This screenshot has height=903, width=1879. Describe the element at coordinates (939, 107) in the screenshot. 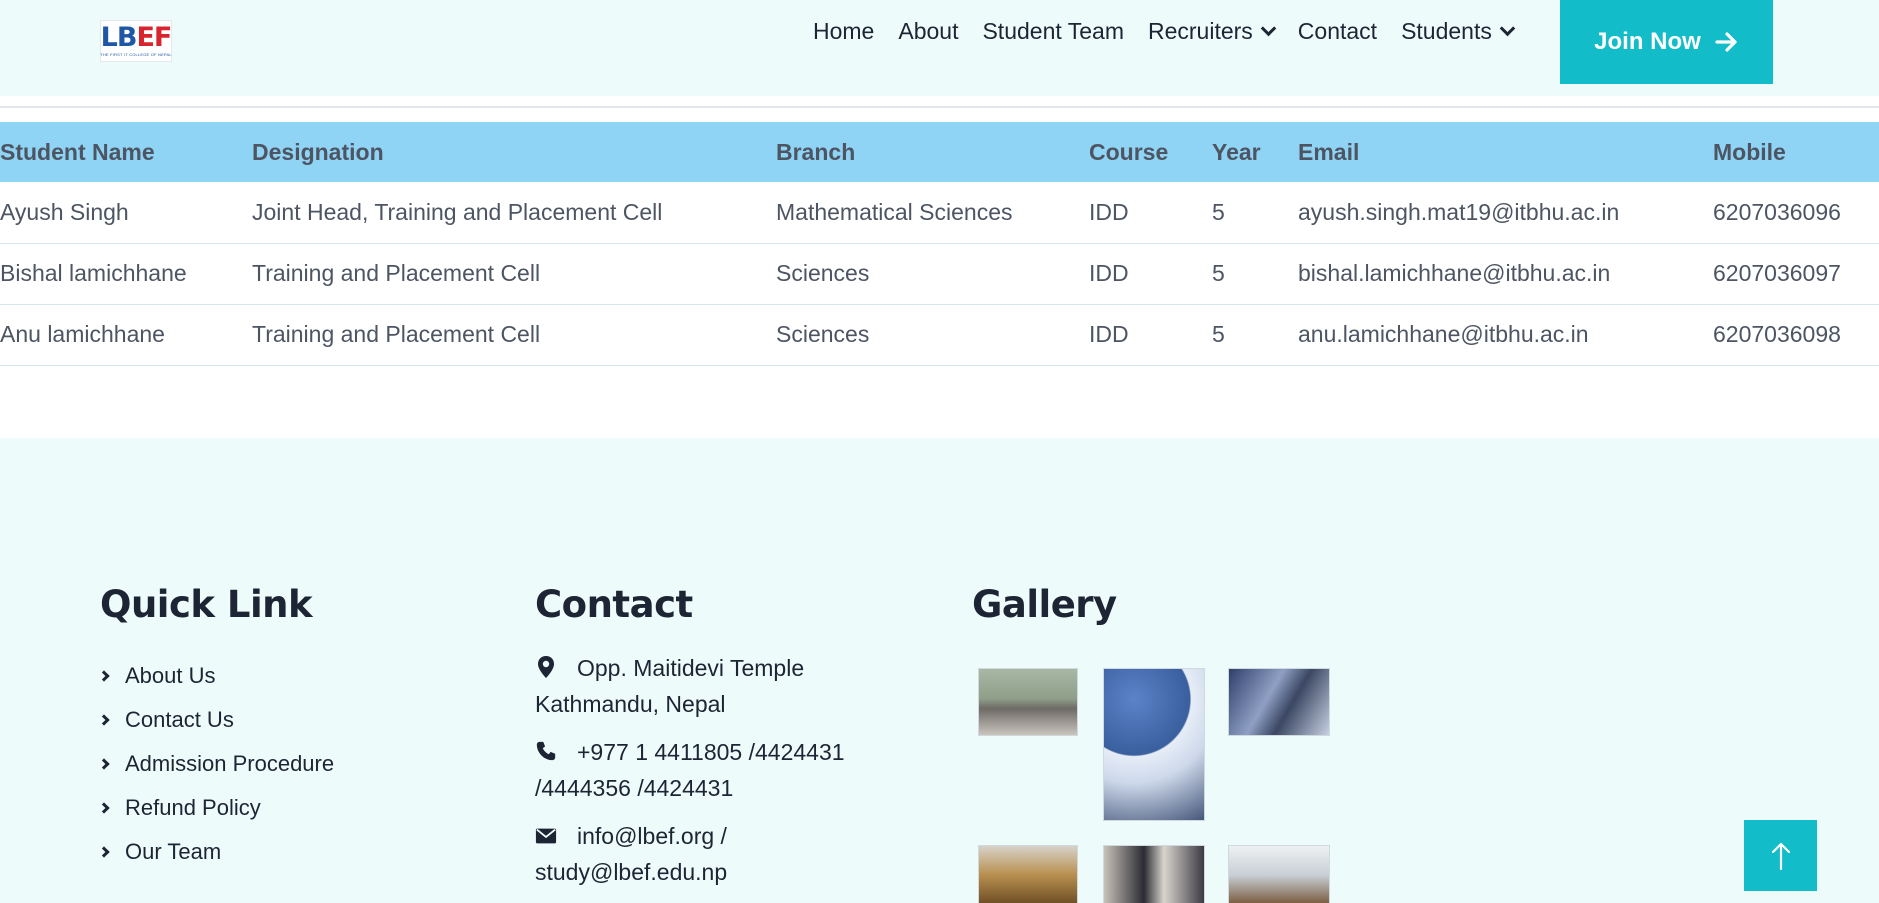

I see `divider` at that location.